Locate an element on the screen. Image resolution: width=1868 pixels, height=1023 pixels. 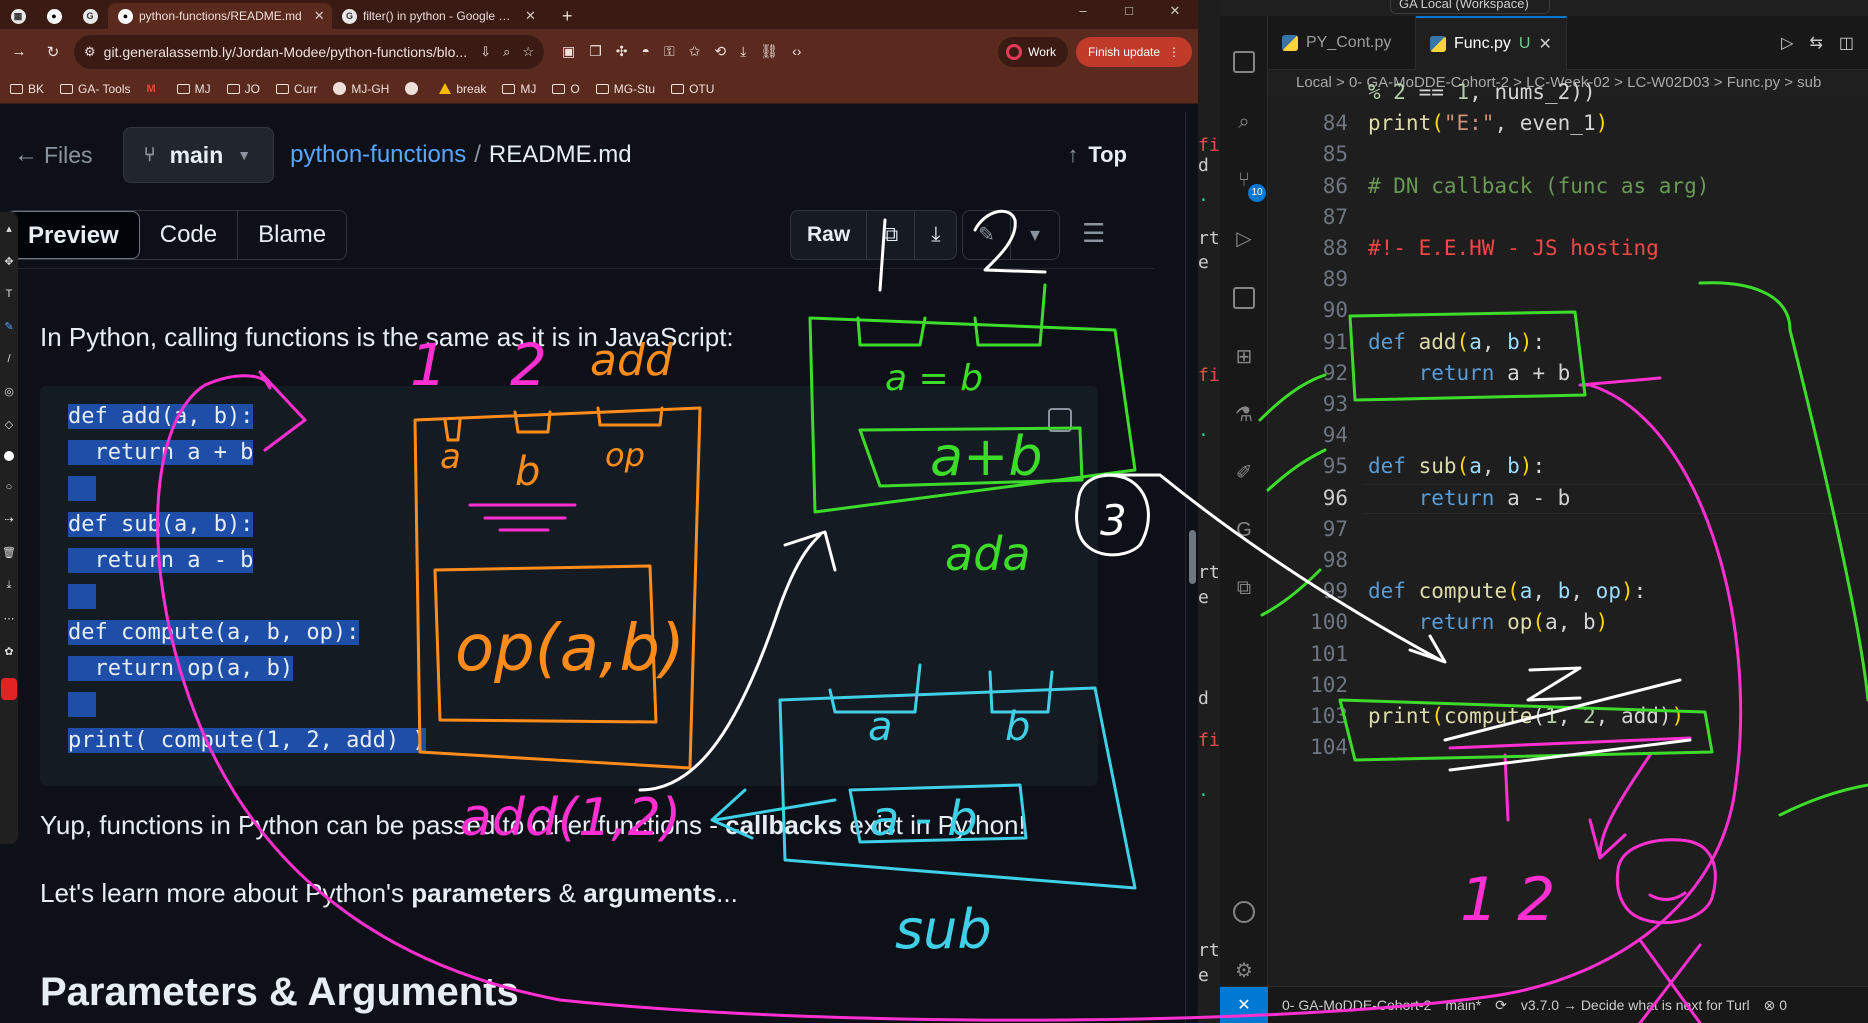
shape-icon: ○ is located at coordinates (9, 487).